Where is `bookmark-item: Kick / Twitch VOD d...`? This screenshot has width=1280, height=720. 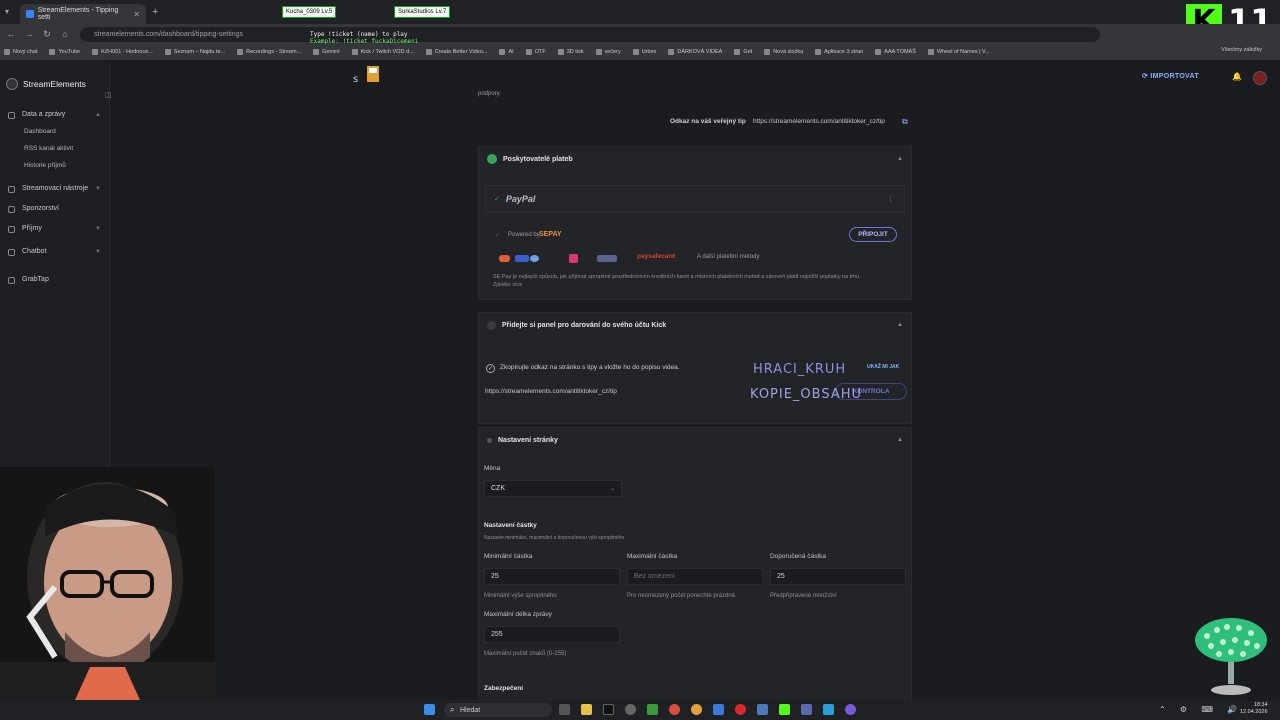
bookmark-item: Kick / Twitch VOD d... is located at coordinates (382, 52).